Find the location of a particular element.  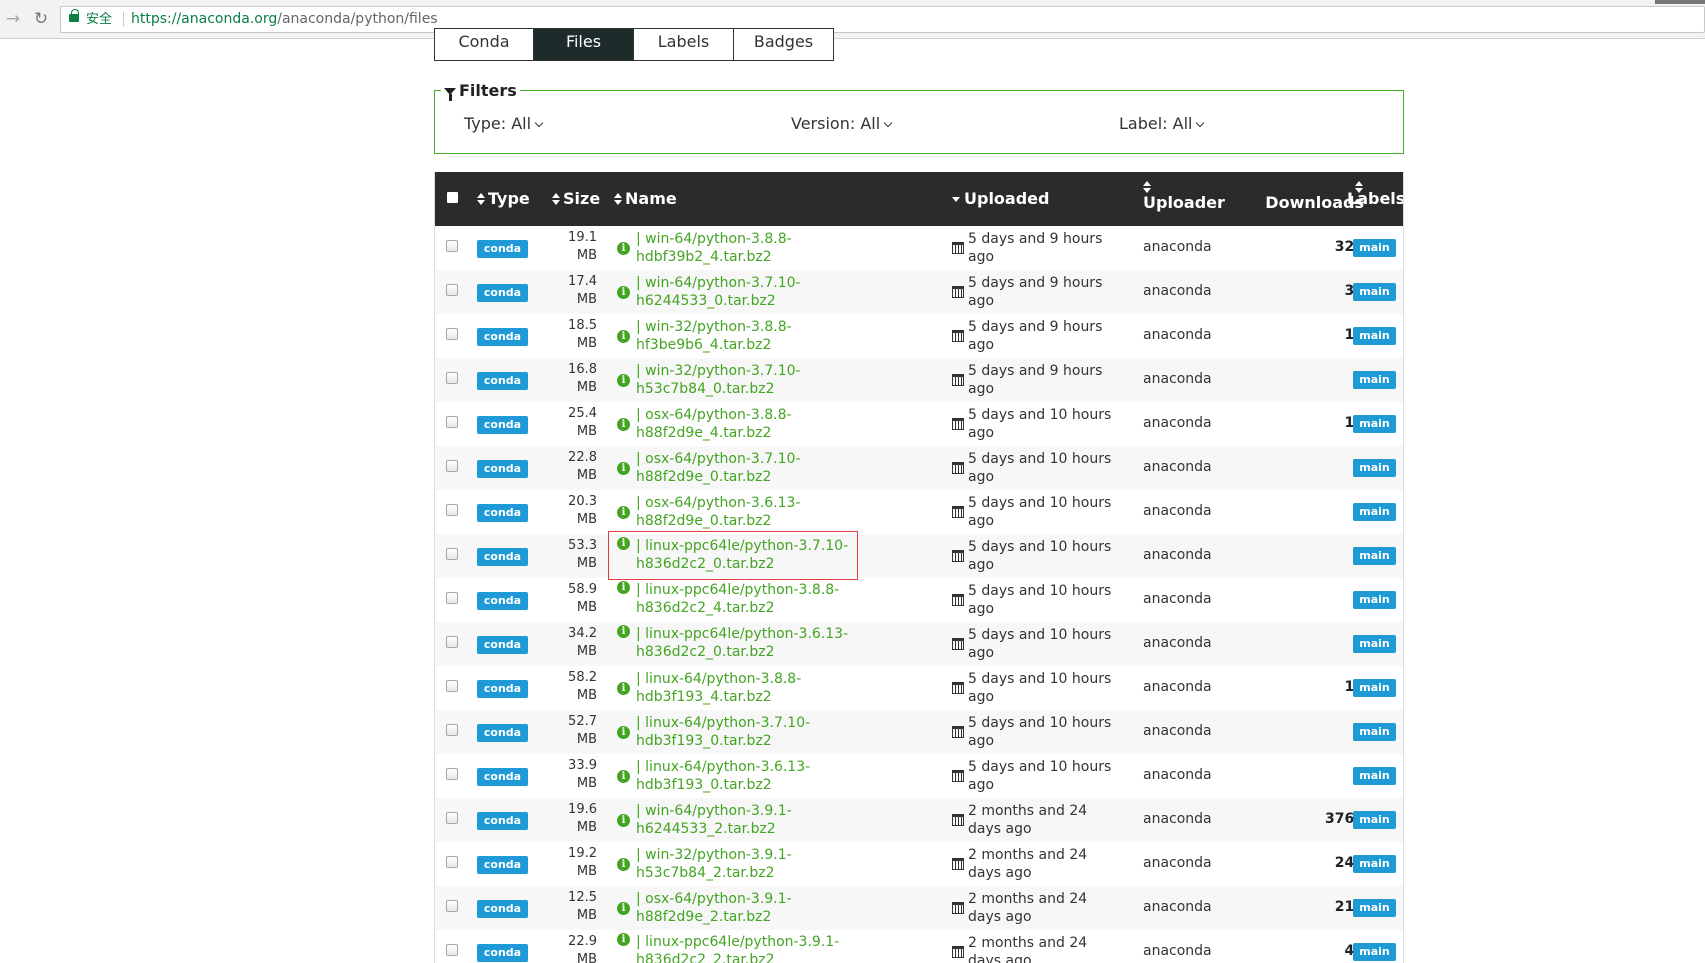

select-all-checkbox is located at coordinates (452, 197).